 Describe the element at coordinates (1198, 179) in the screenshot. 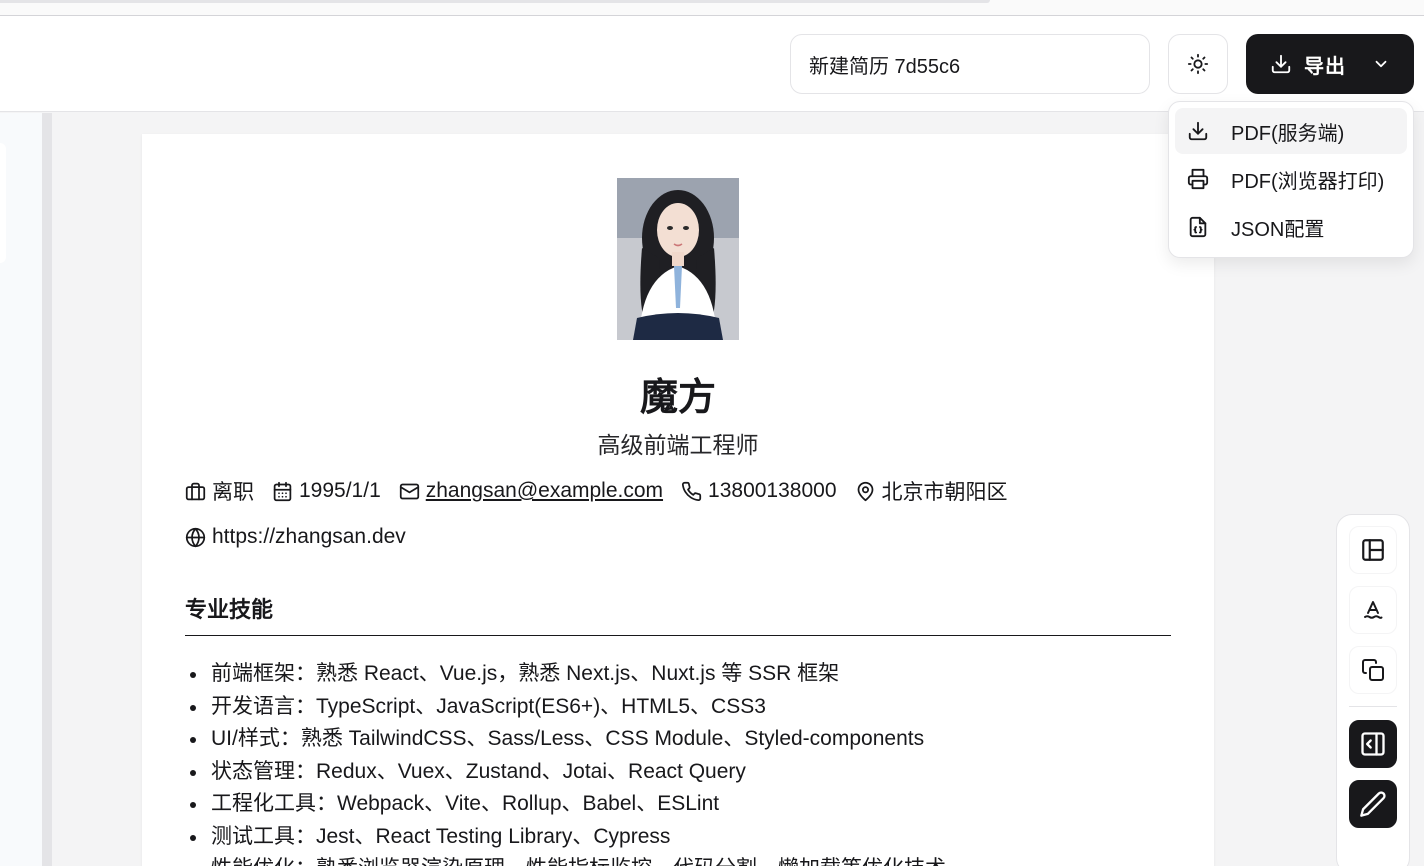

I see `printer-icon` at that location.